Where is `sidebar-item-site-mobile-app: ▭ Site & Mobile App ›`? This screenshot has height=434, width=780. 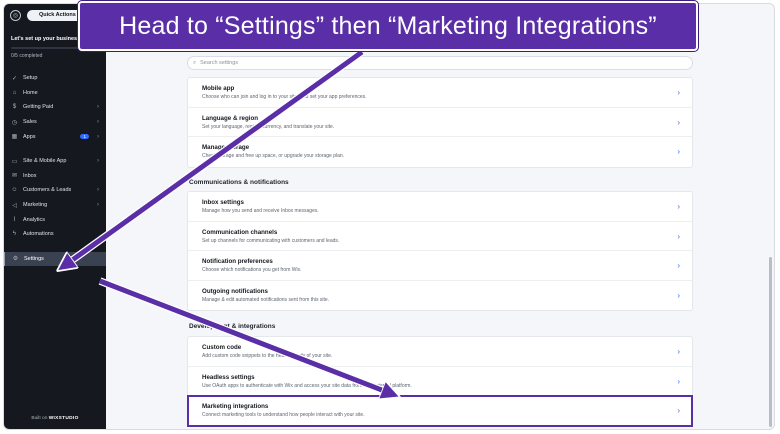 sidebar-item-site-mobile-app: ▭ Site & Mobile App › is located at coordinates (55, 161).